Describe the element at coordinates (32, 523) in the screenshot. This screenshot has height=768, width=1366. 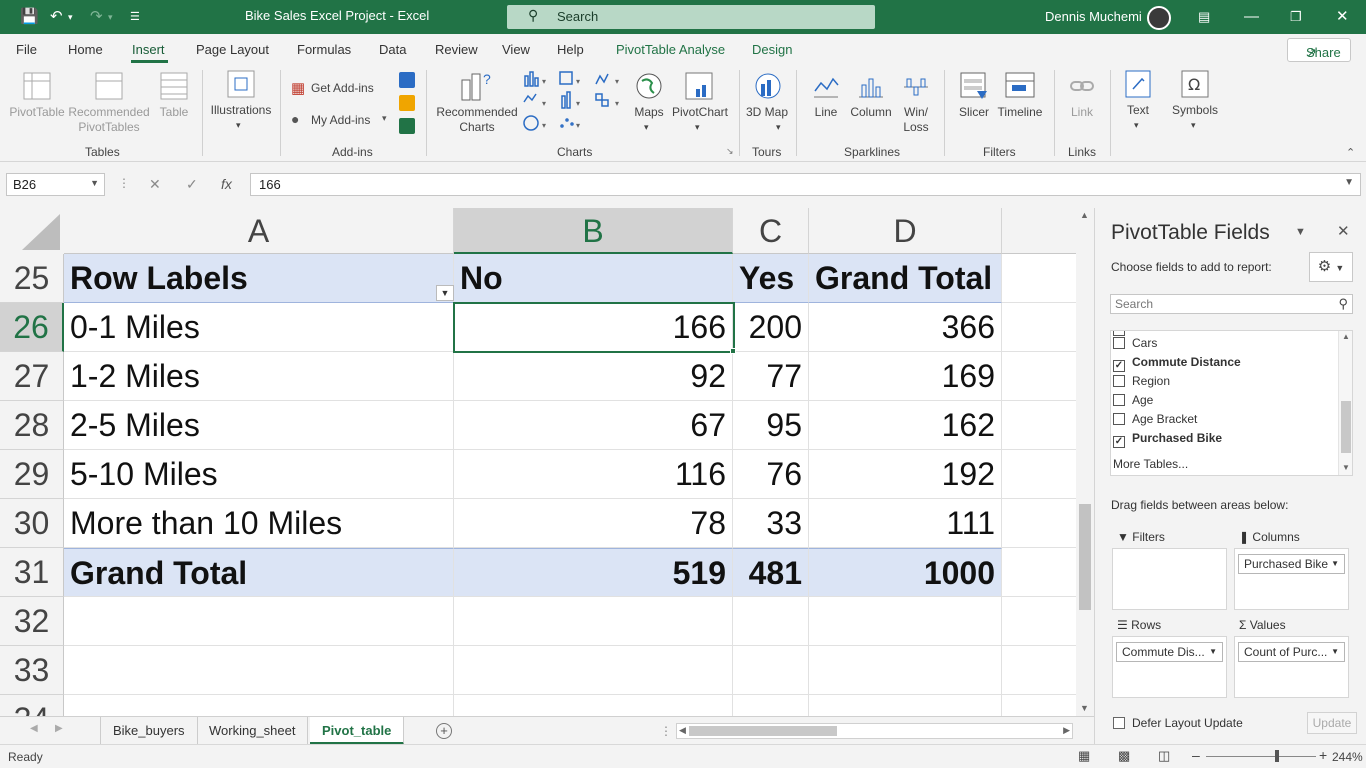
I see `row-header-30: 30` at that location.